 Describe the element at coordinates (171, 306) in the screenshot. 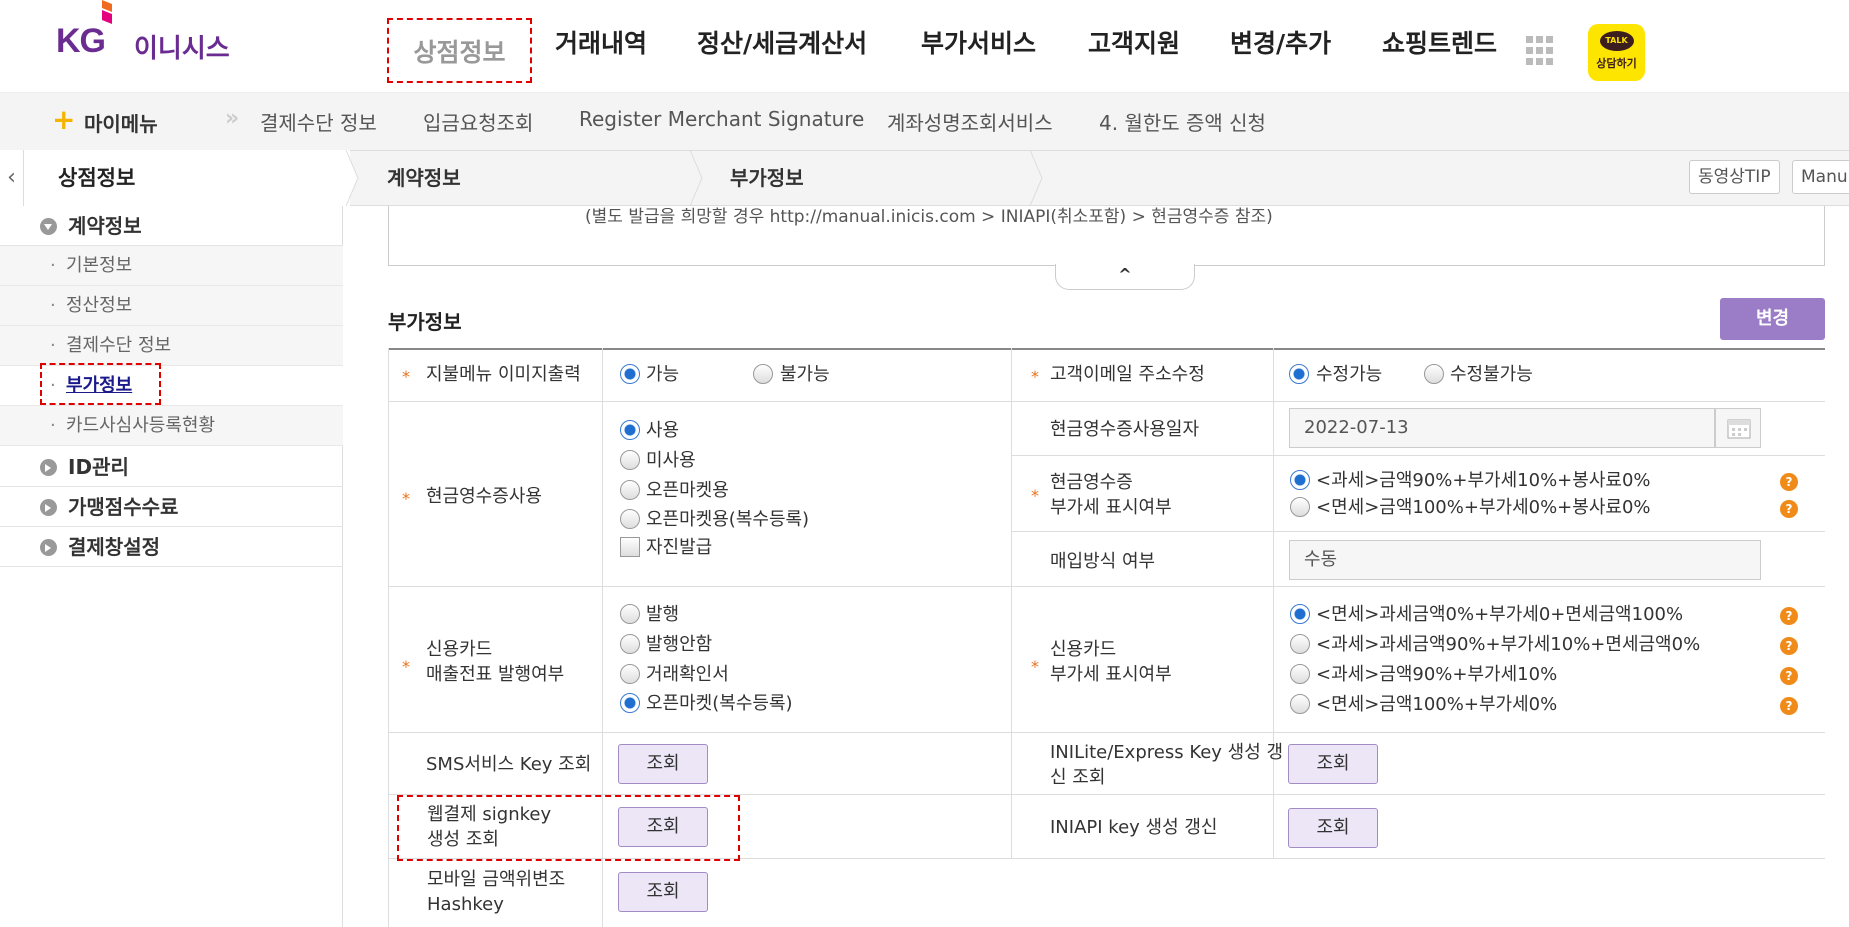

I see `sidebar-item-settlement-info: 정산정보` at that location.